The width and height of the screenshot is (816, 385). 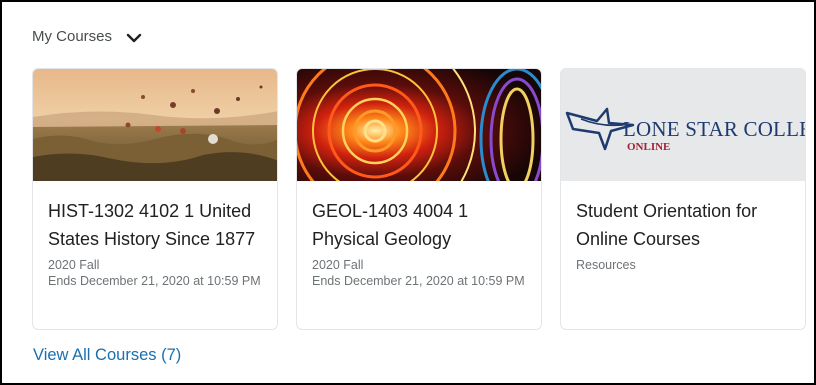 What do you see at coordinates (134, 37) in the screenshot?
I see `chevron-down-icon` at bounding box center [134, 37].